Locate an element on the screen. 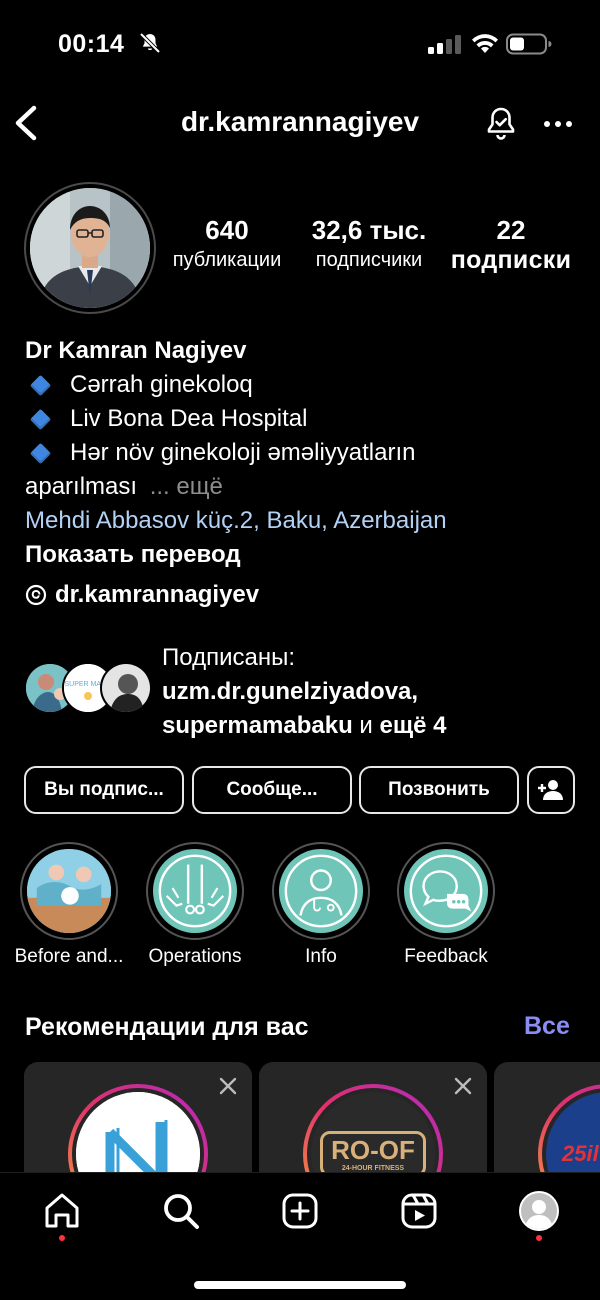 The width and height of the screenshot is (600, 1300). profile-tab-avatar is located at coordinates (539, 1211).